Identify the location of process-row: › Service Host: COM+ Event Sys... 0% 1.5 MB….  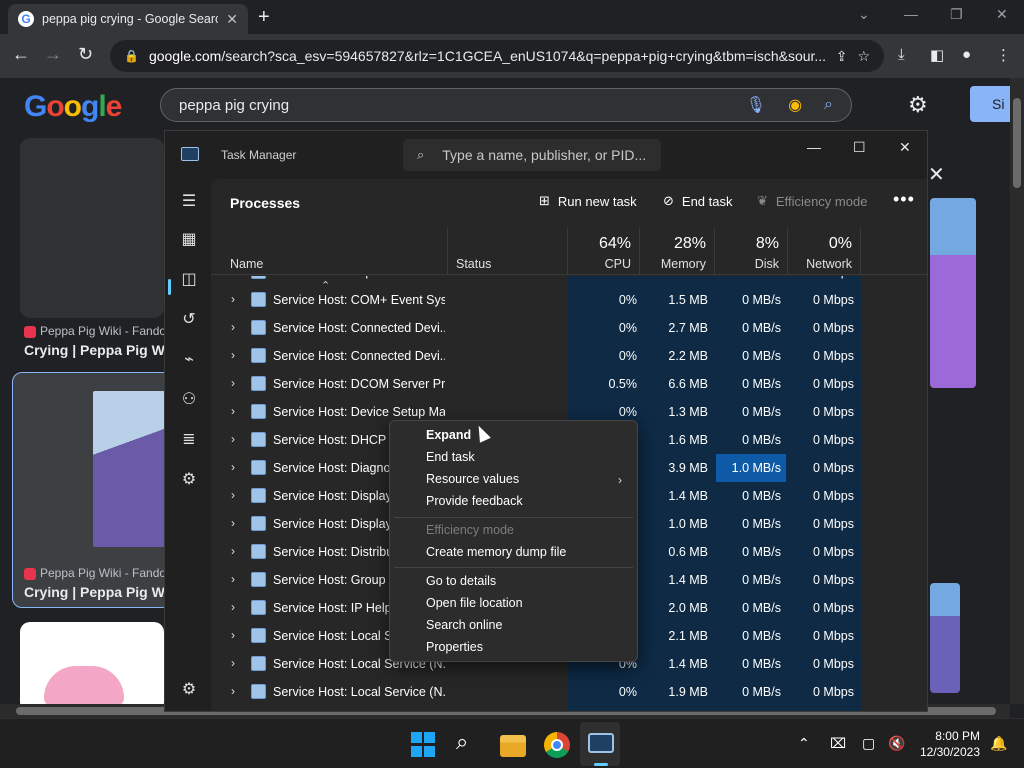
(569, 300).